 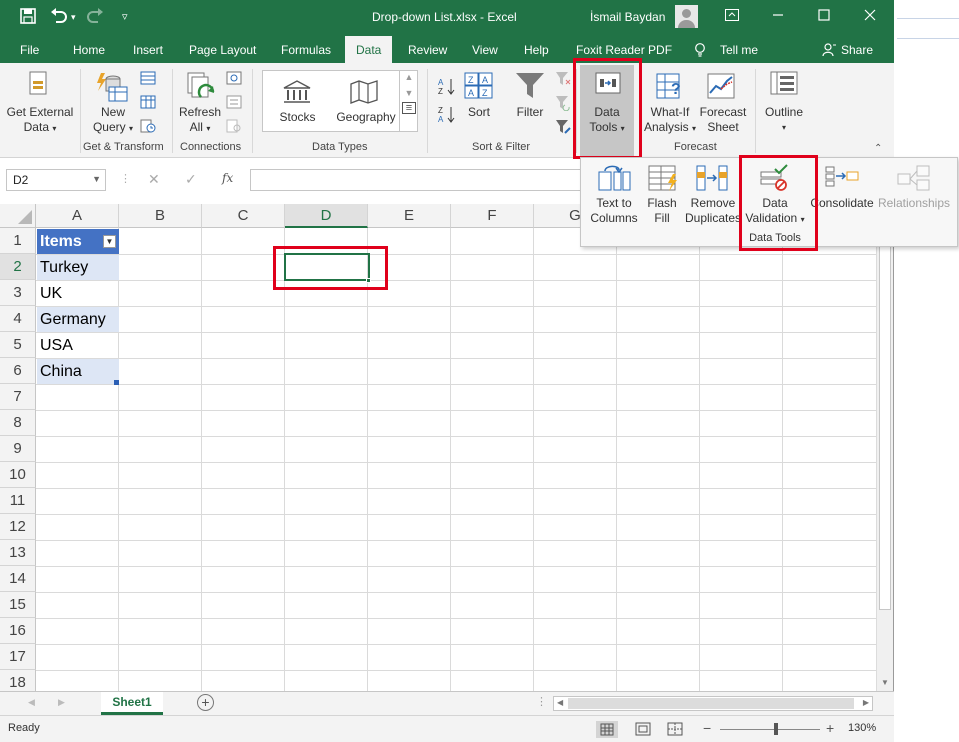 What do you see at coordinates (77, 216) in the screenshot?
I see `col-header-a: A` at bounding box center [77, 216].